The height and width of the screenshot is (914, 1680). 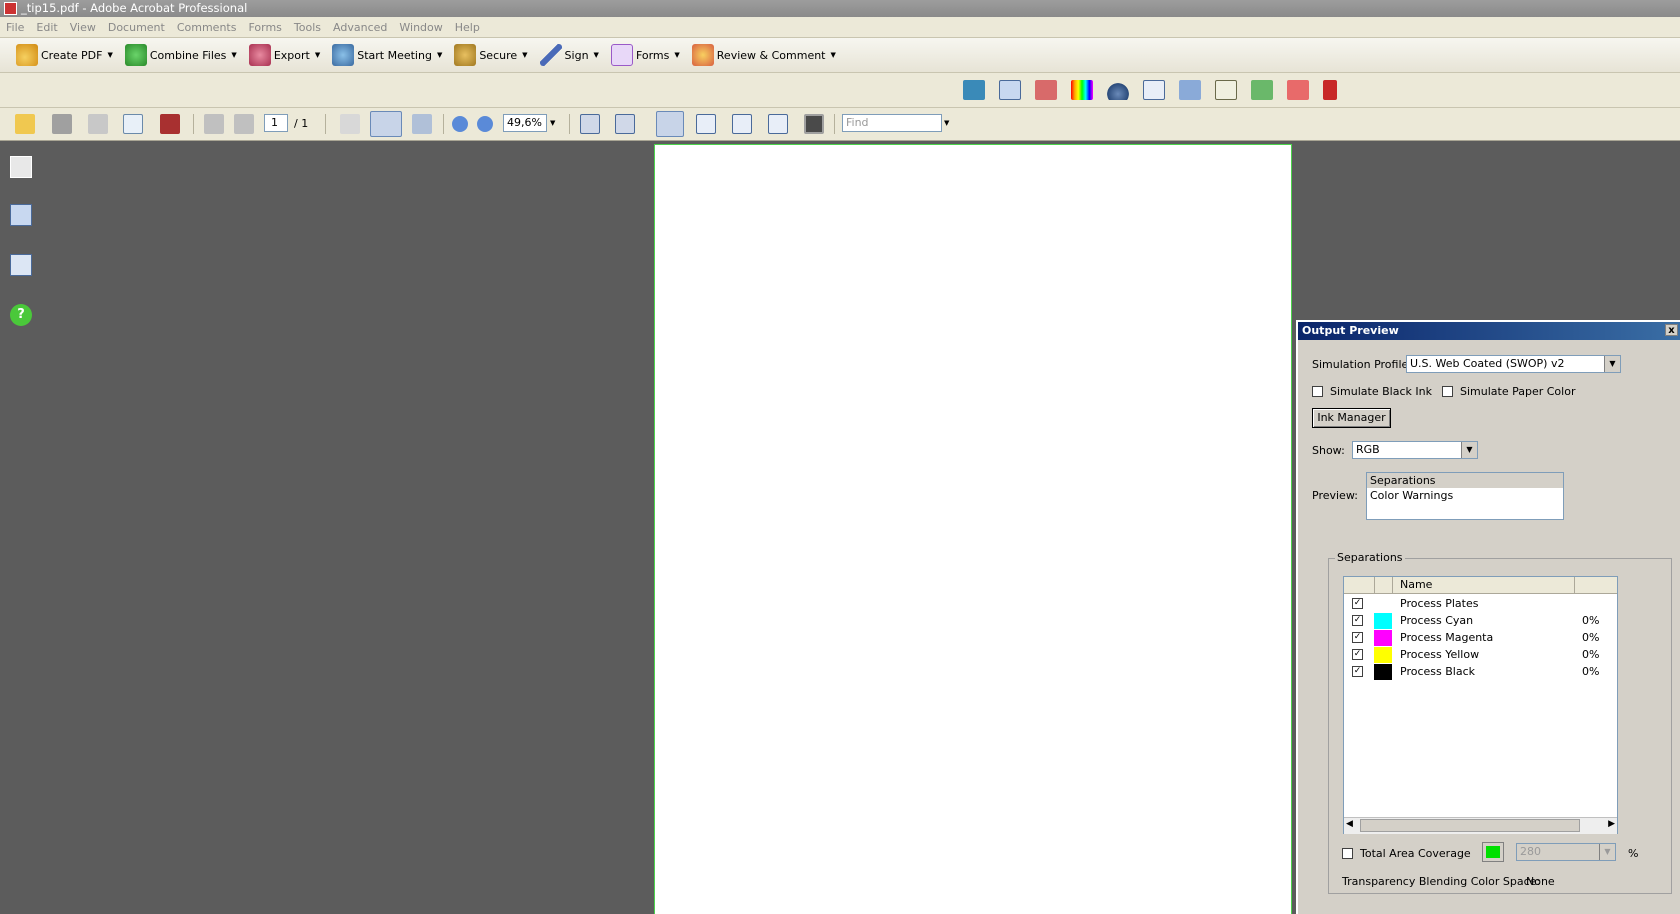 What do you see at coordinates (46, 27) in the screenshot?
I see `menu-edit: Edit` at bounding box center [46, 27].